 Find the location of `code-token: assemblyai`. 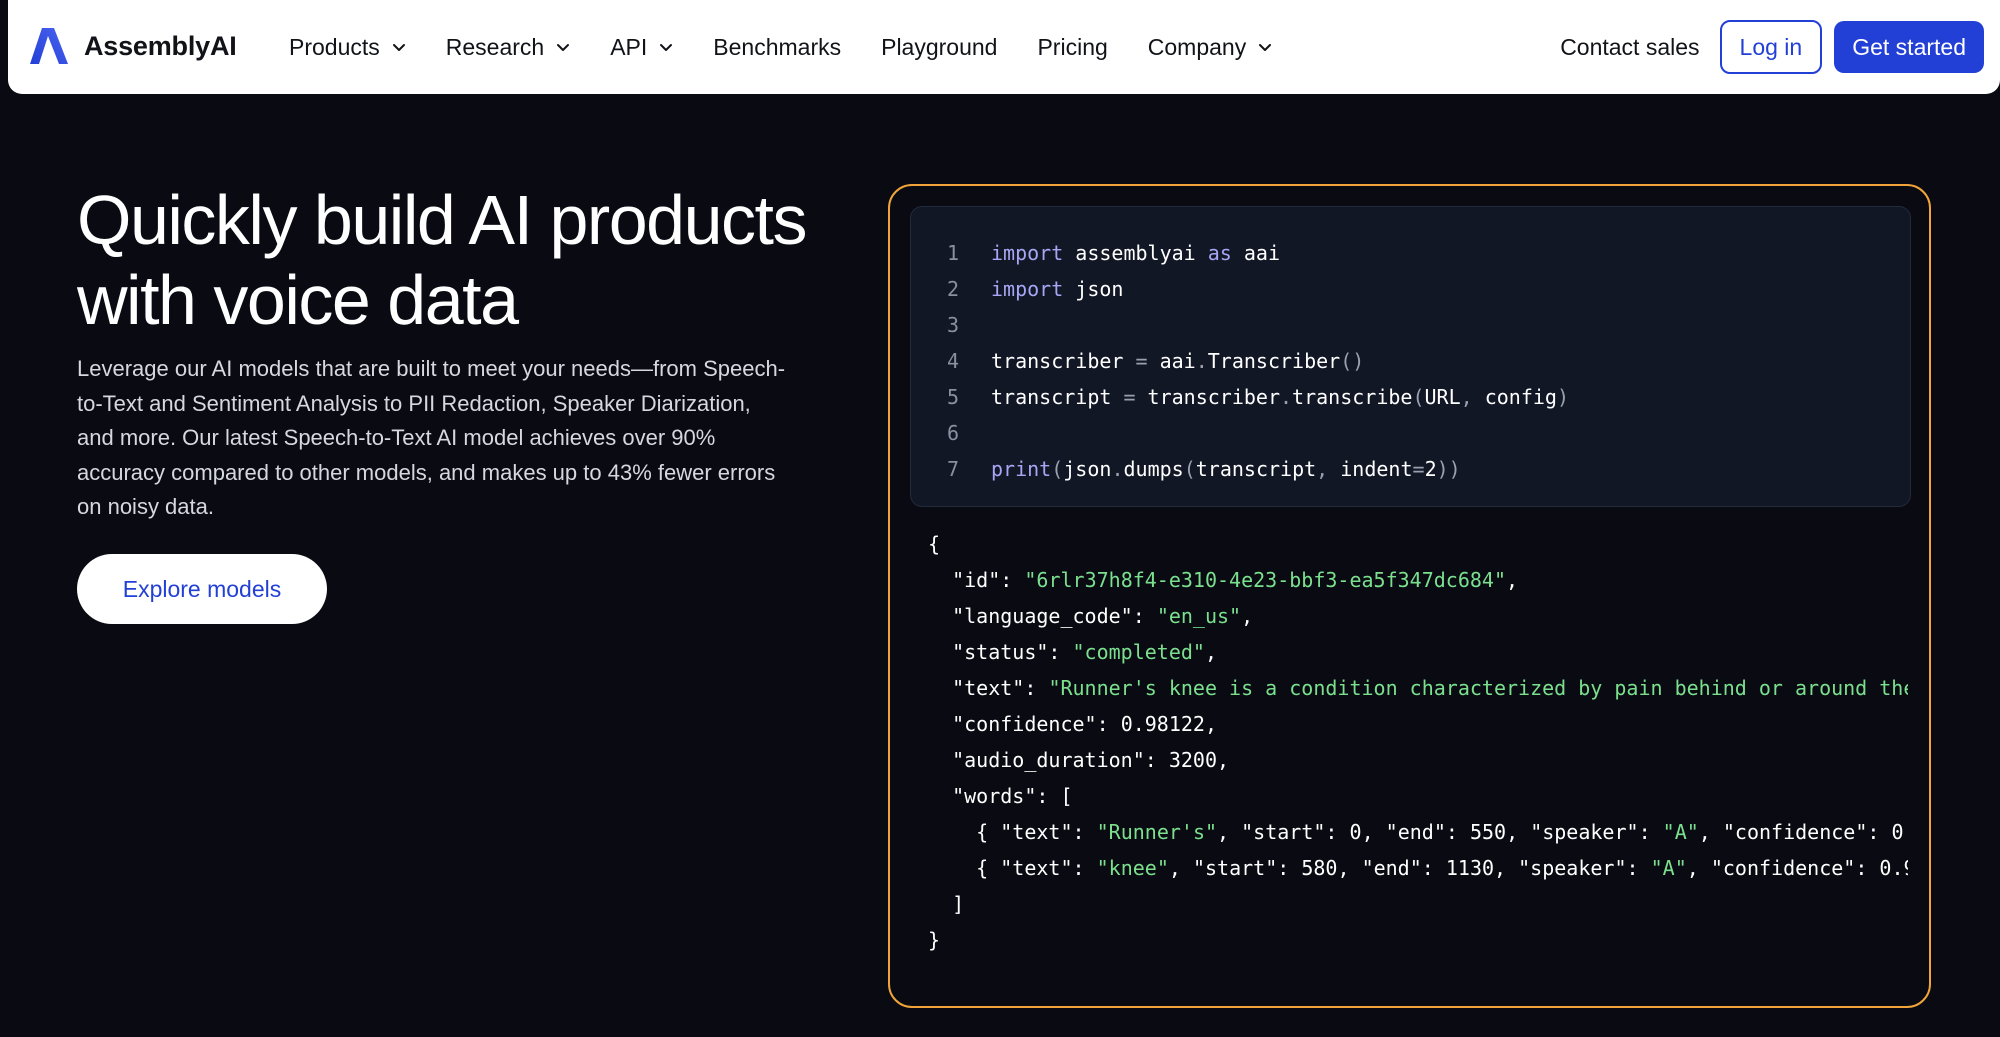

code-token: assemblyai is located at coordinates (1135, 253).